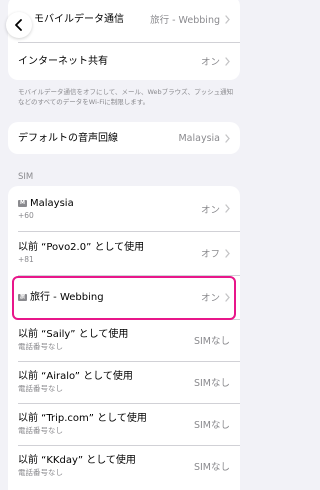  I want to click on sim-row-povo: 以前 “Povo2.0” として使用 +81 オフ, so click(124, 253).